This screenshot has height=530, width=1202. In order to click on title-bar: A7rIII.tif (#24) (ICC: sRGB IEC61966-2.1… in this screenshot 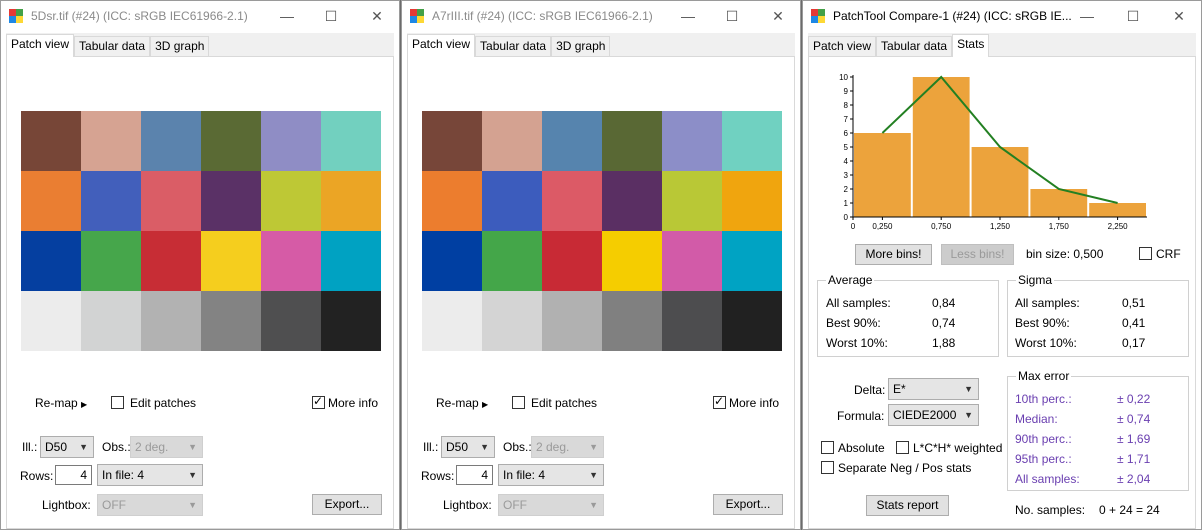, I will do `click(601, 16)`.